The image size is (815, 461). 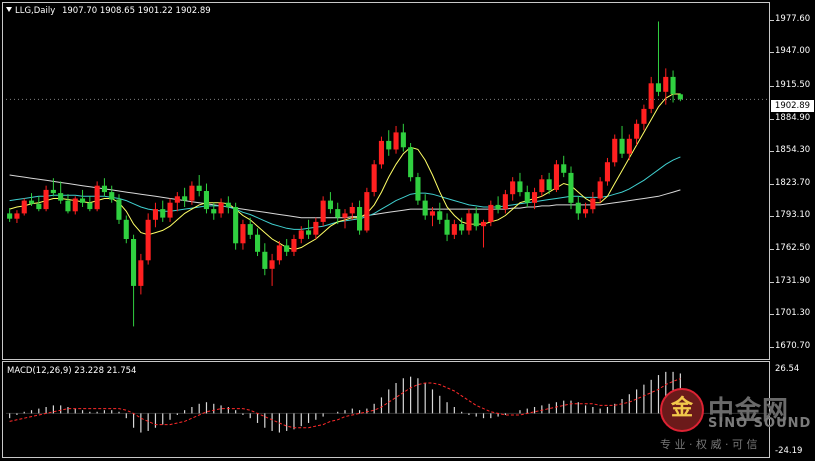 I want to click on price-axis-label: 1762.50, so click(x=793, y=248).